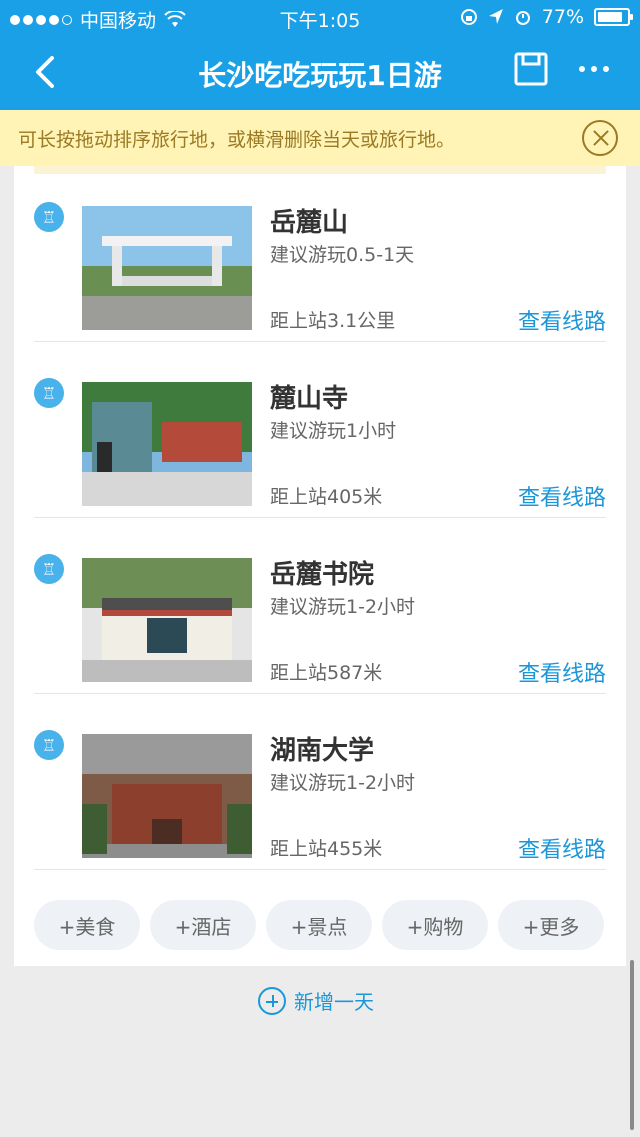 The width and height of the screenshot is (640, 1137). Describe the element at coordinates (237, 140) in the screenshot. I see `tip-text: 可长按拖动排序旅行地，或横滑删除当天或旅行地。` at that location.